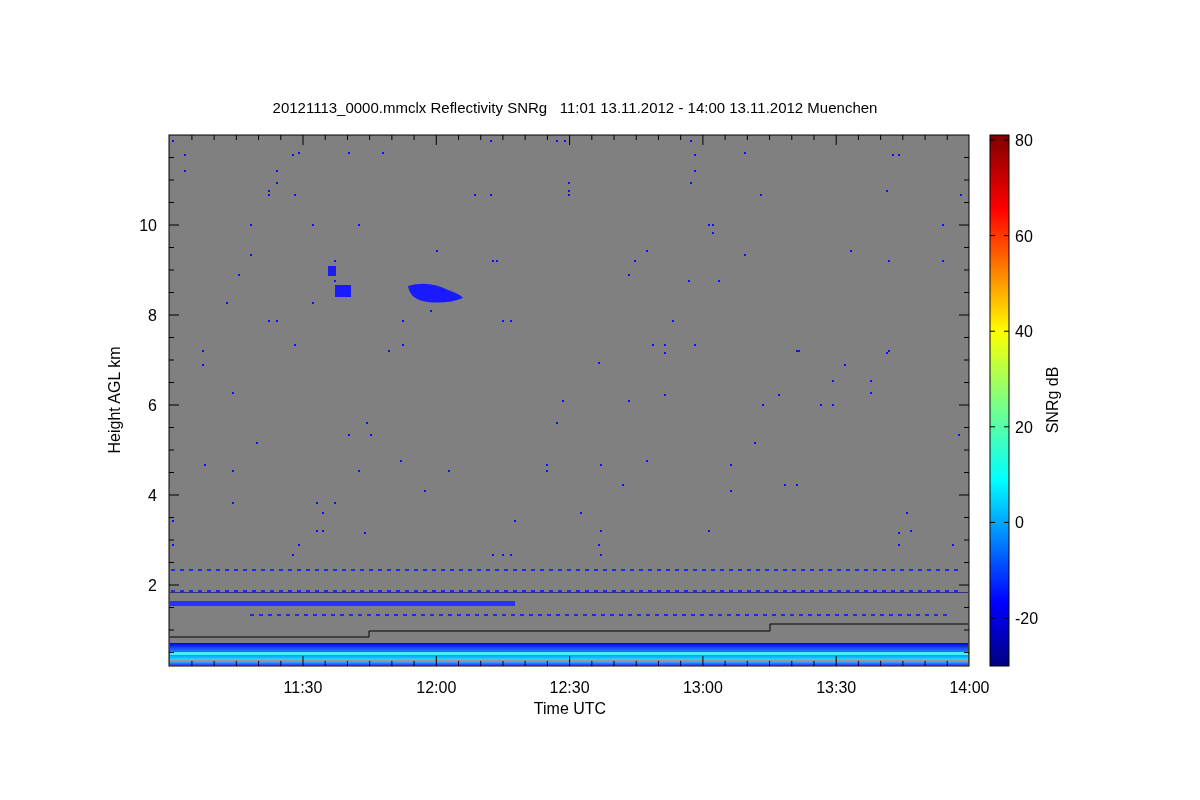 This screenshot has width=1200, height=800. What do you see at coordinates (436, 687) in the screenshot?
I see `x-tick-label: 12:00` at bounding box center [436, 687].